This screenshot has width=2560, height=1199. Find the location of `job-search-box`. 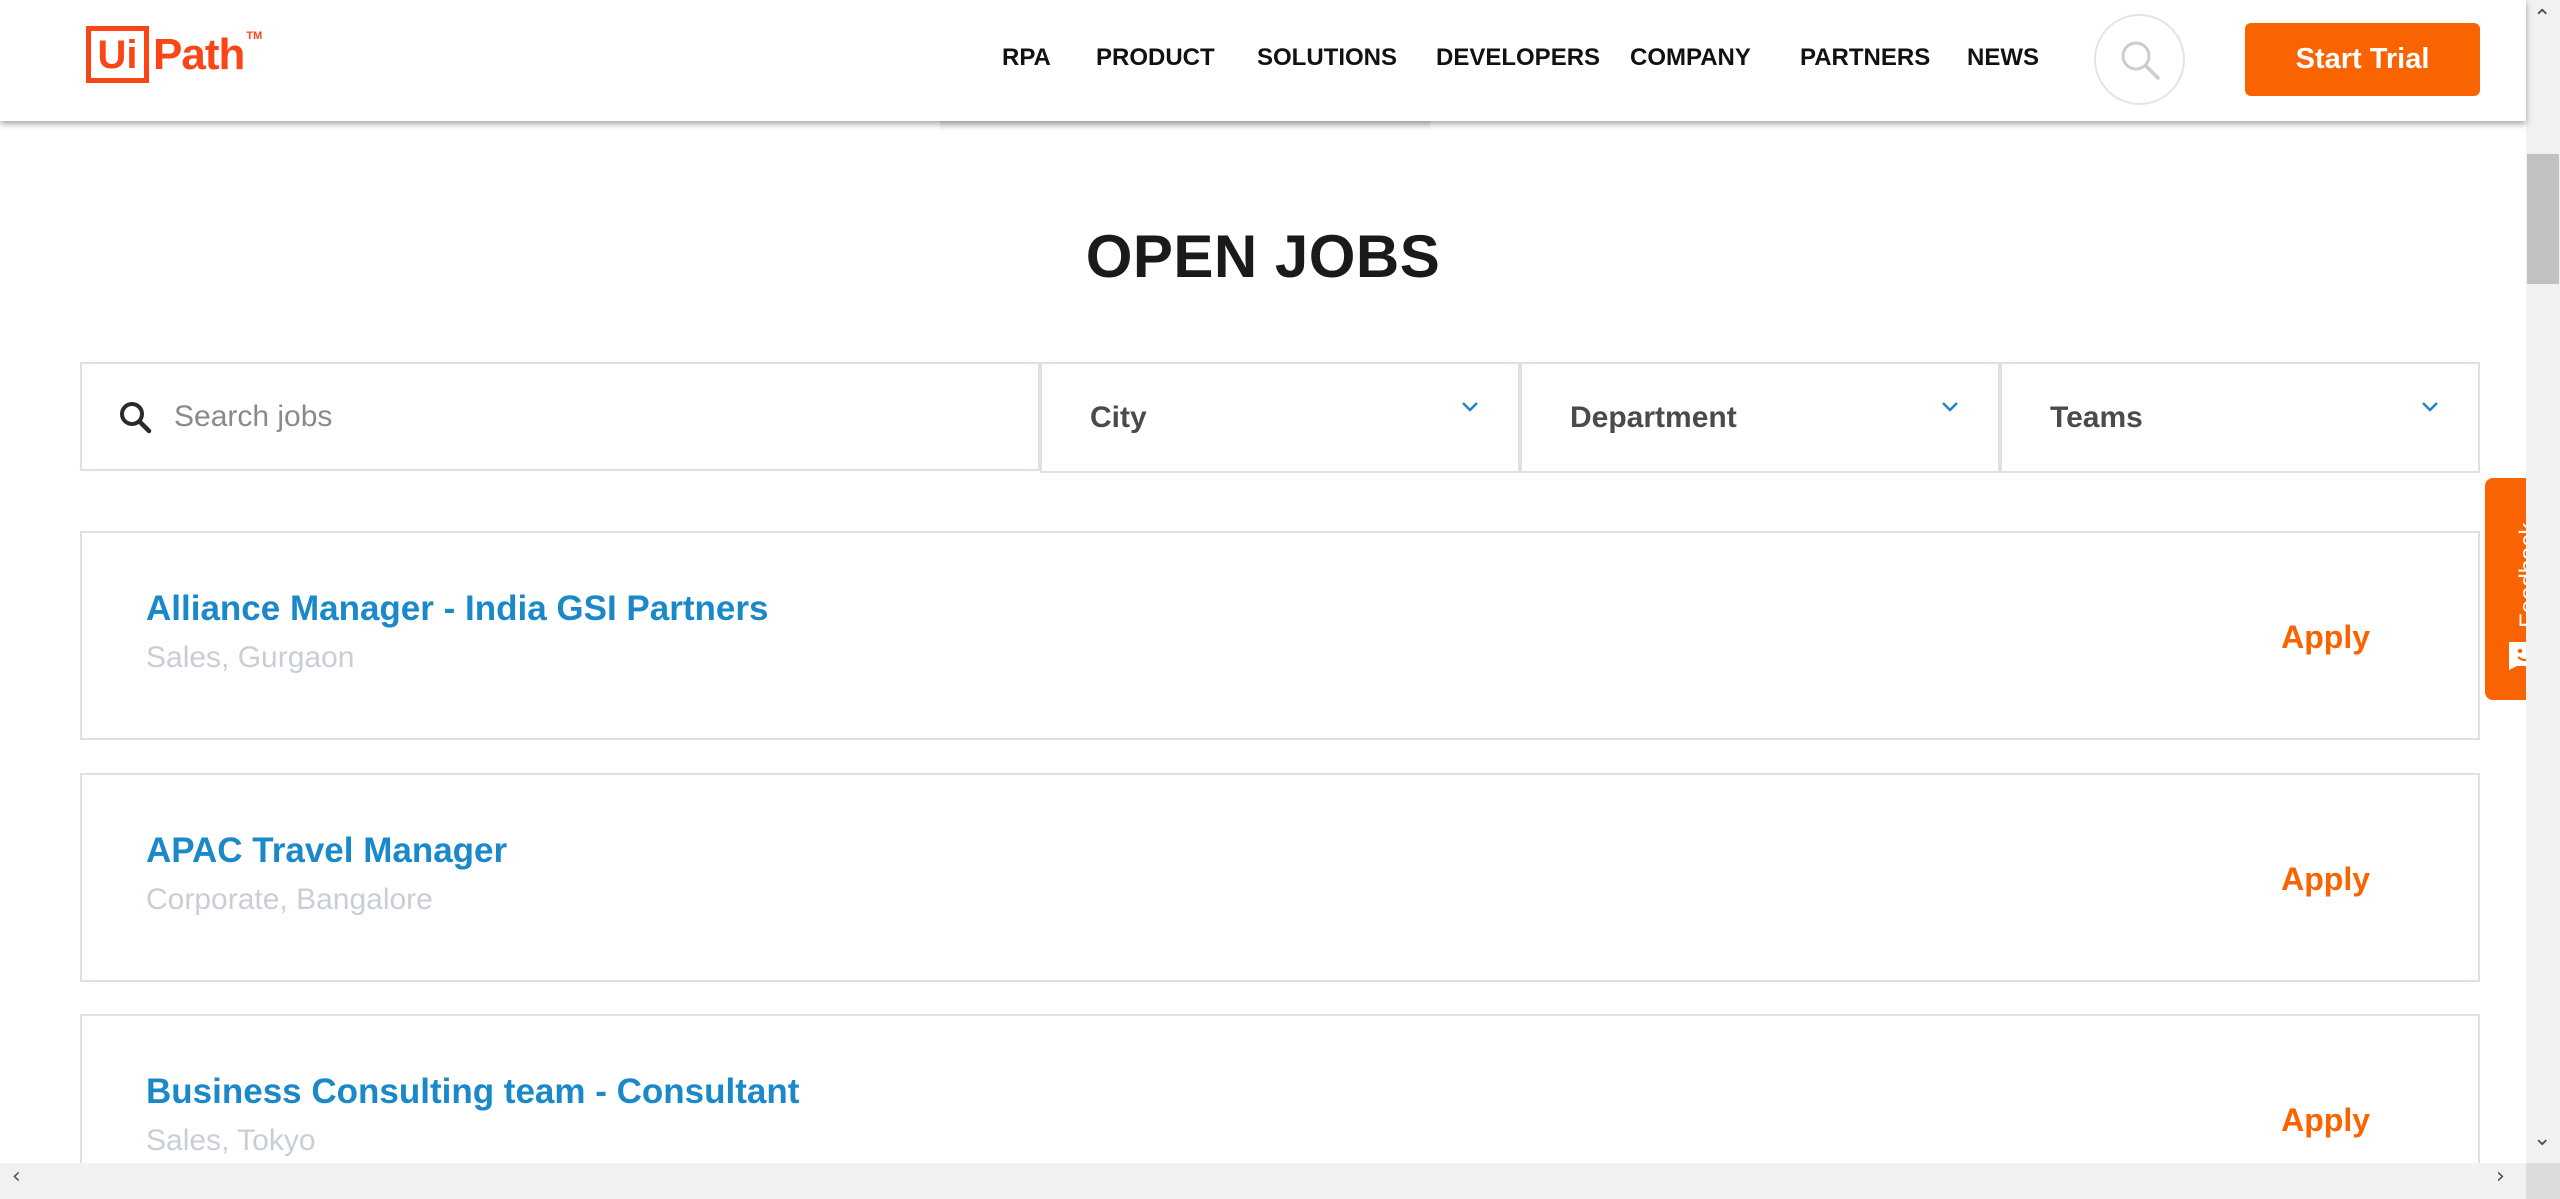

job-search-box is located at coordinates (560, 416).